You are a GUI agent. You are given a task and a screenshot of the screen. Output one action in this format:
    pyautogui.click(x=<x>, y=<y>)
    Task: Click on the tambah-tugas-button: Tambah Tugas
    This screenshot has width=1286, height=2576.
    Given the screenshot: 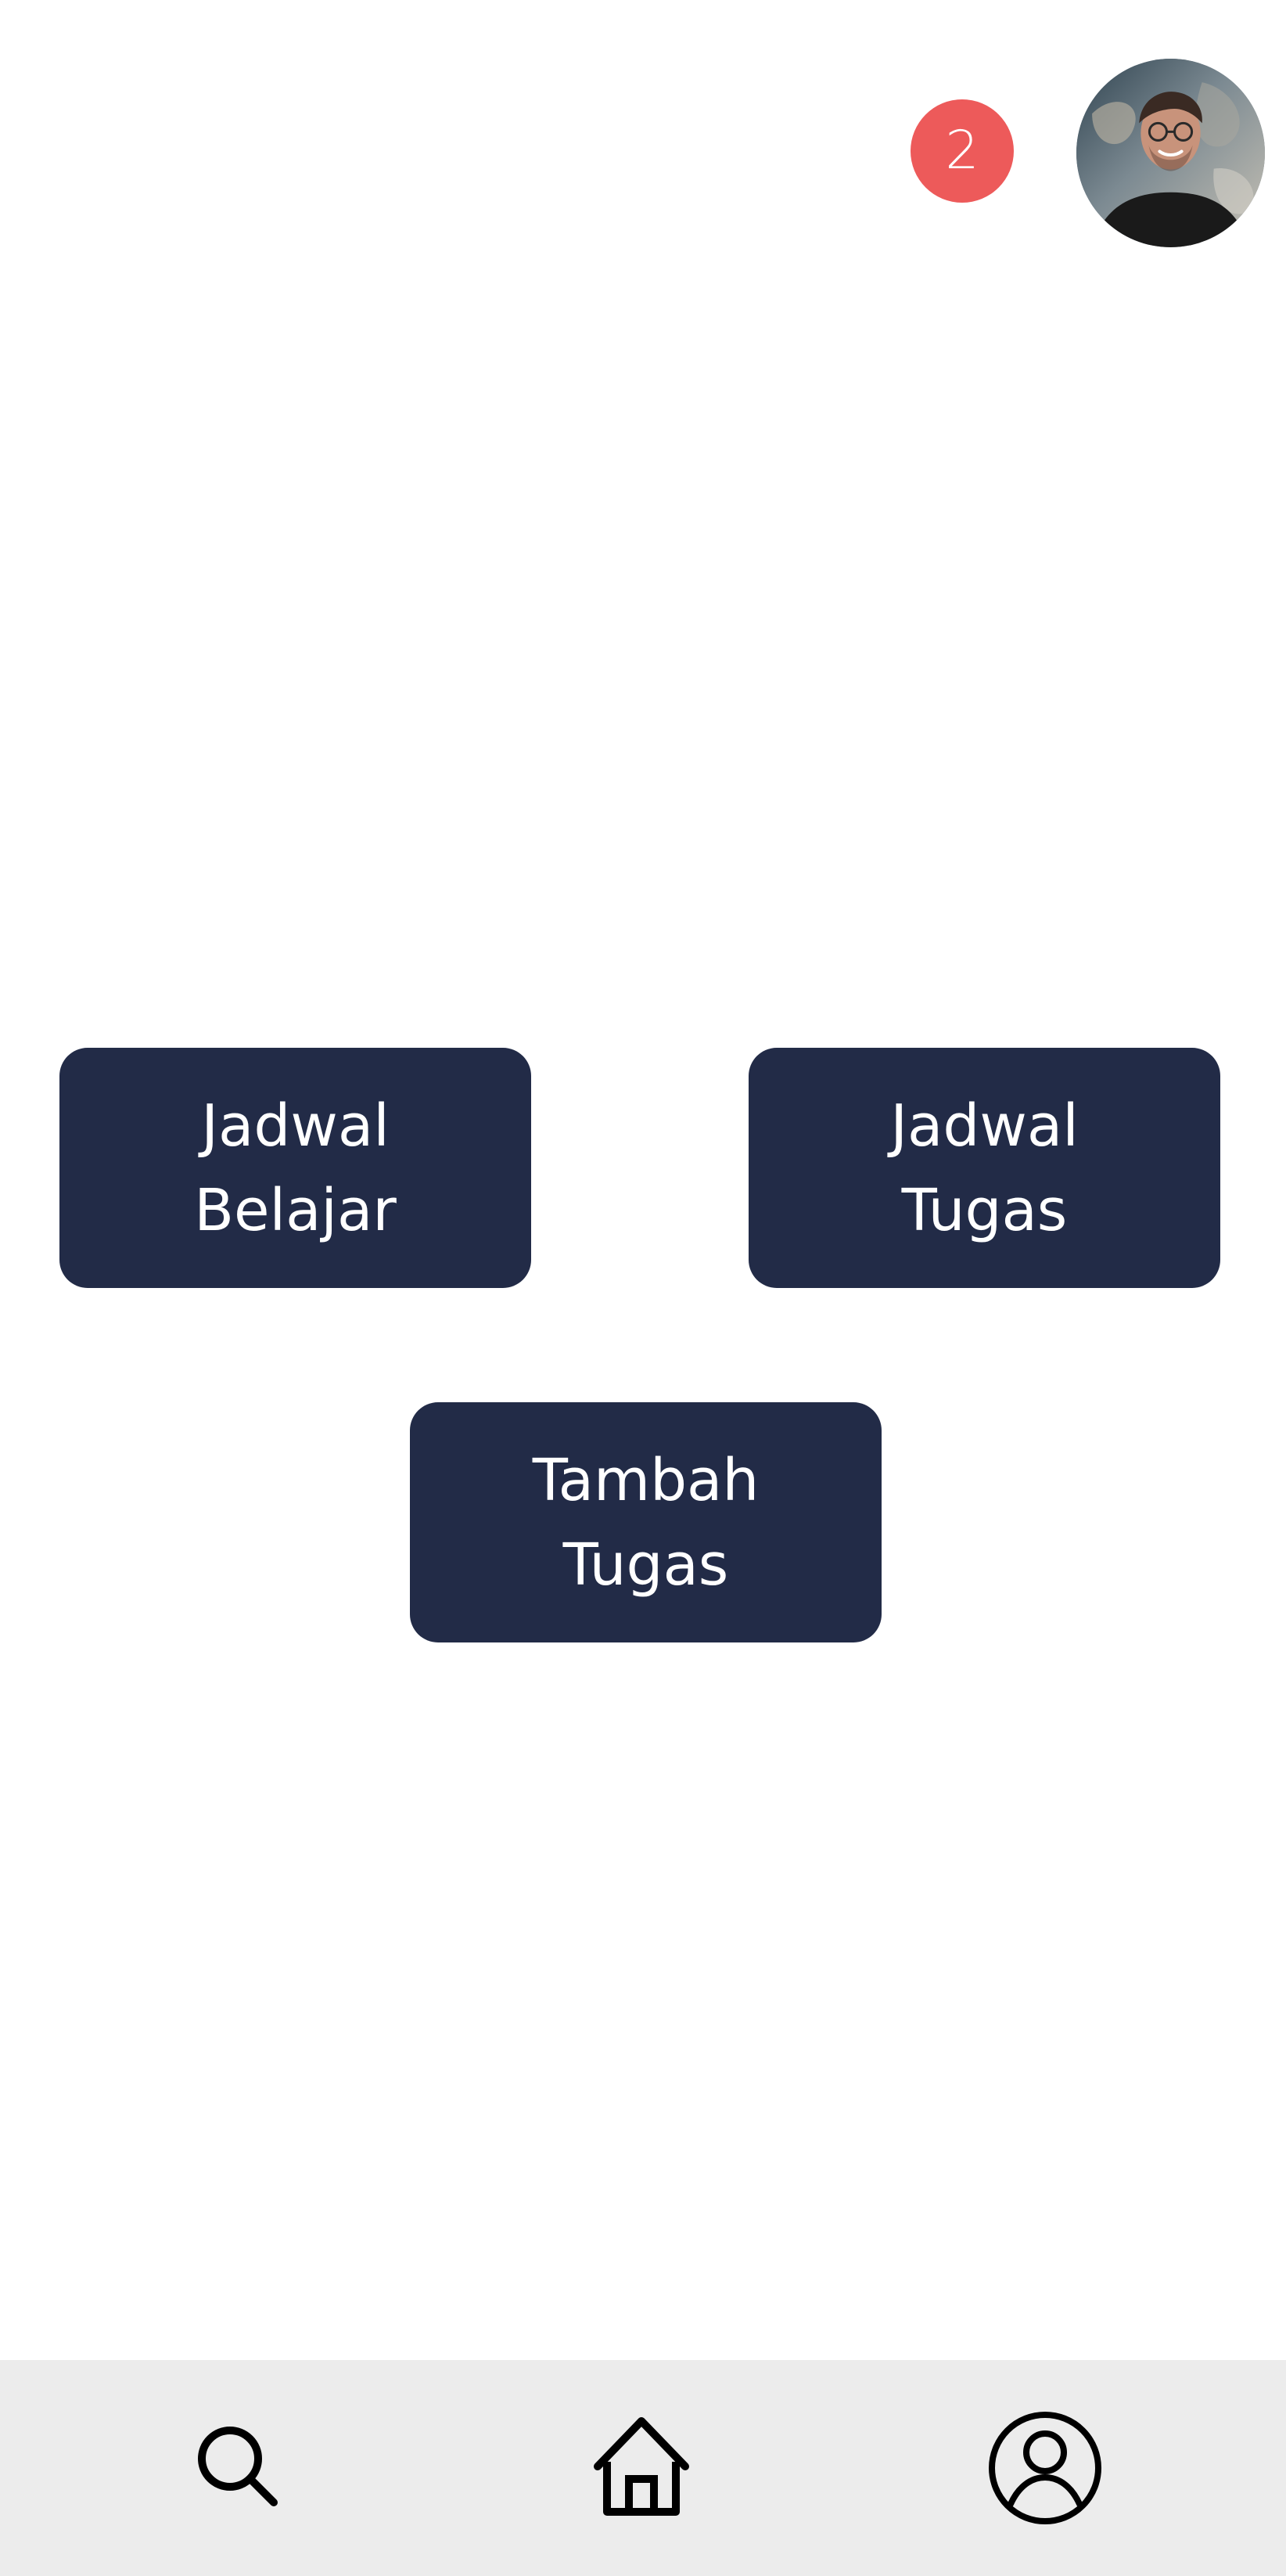 What is the action you would take?
    pyautogui.click(x=646, y=1522)
    